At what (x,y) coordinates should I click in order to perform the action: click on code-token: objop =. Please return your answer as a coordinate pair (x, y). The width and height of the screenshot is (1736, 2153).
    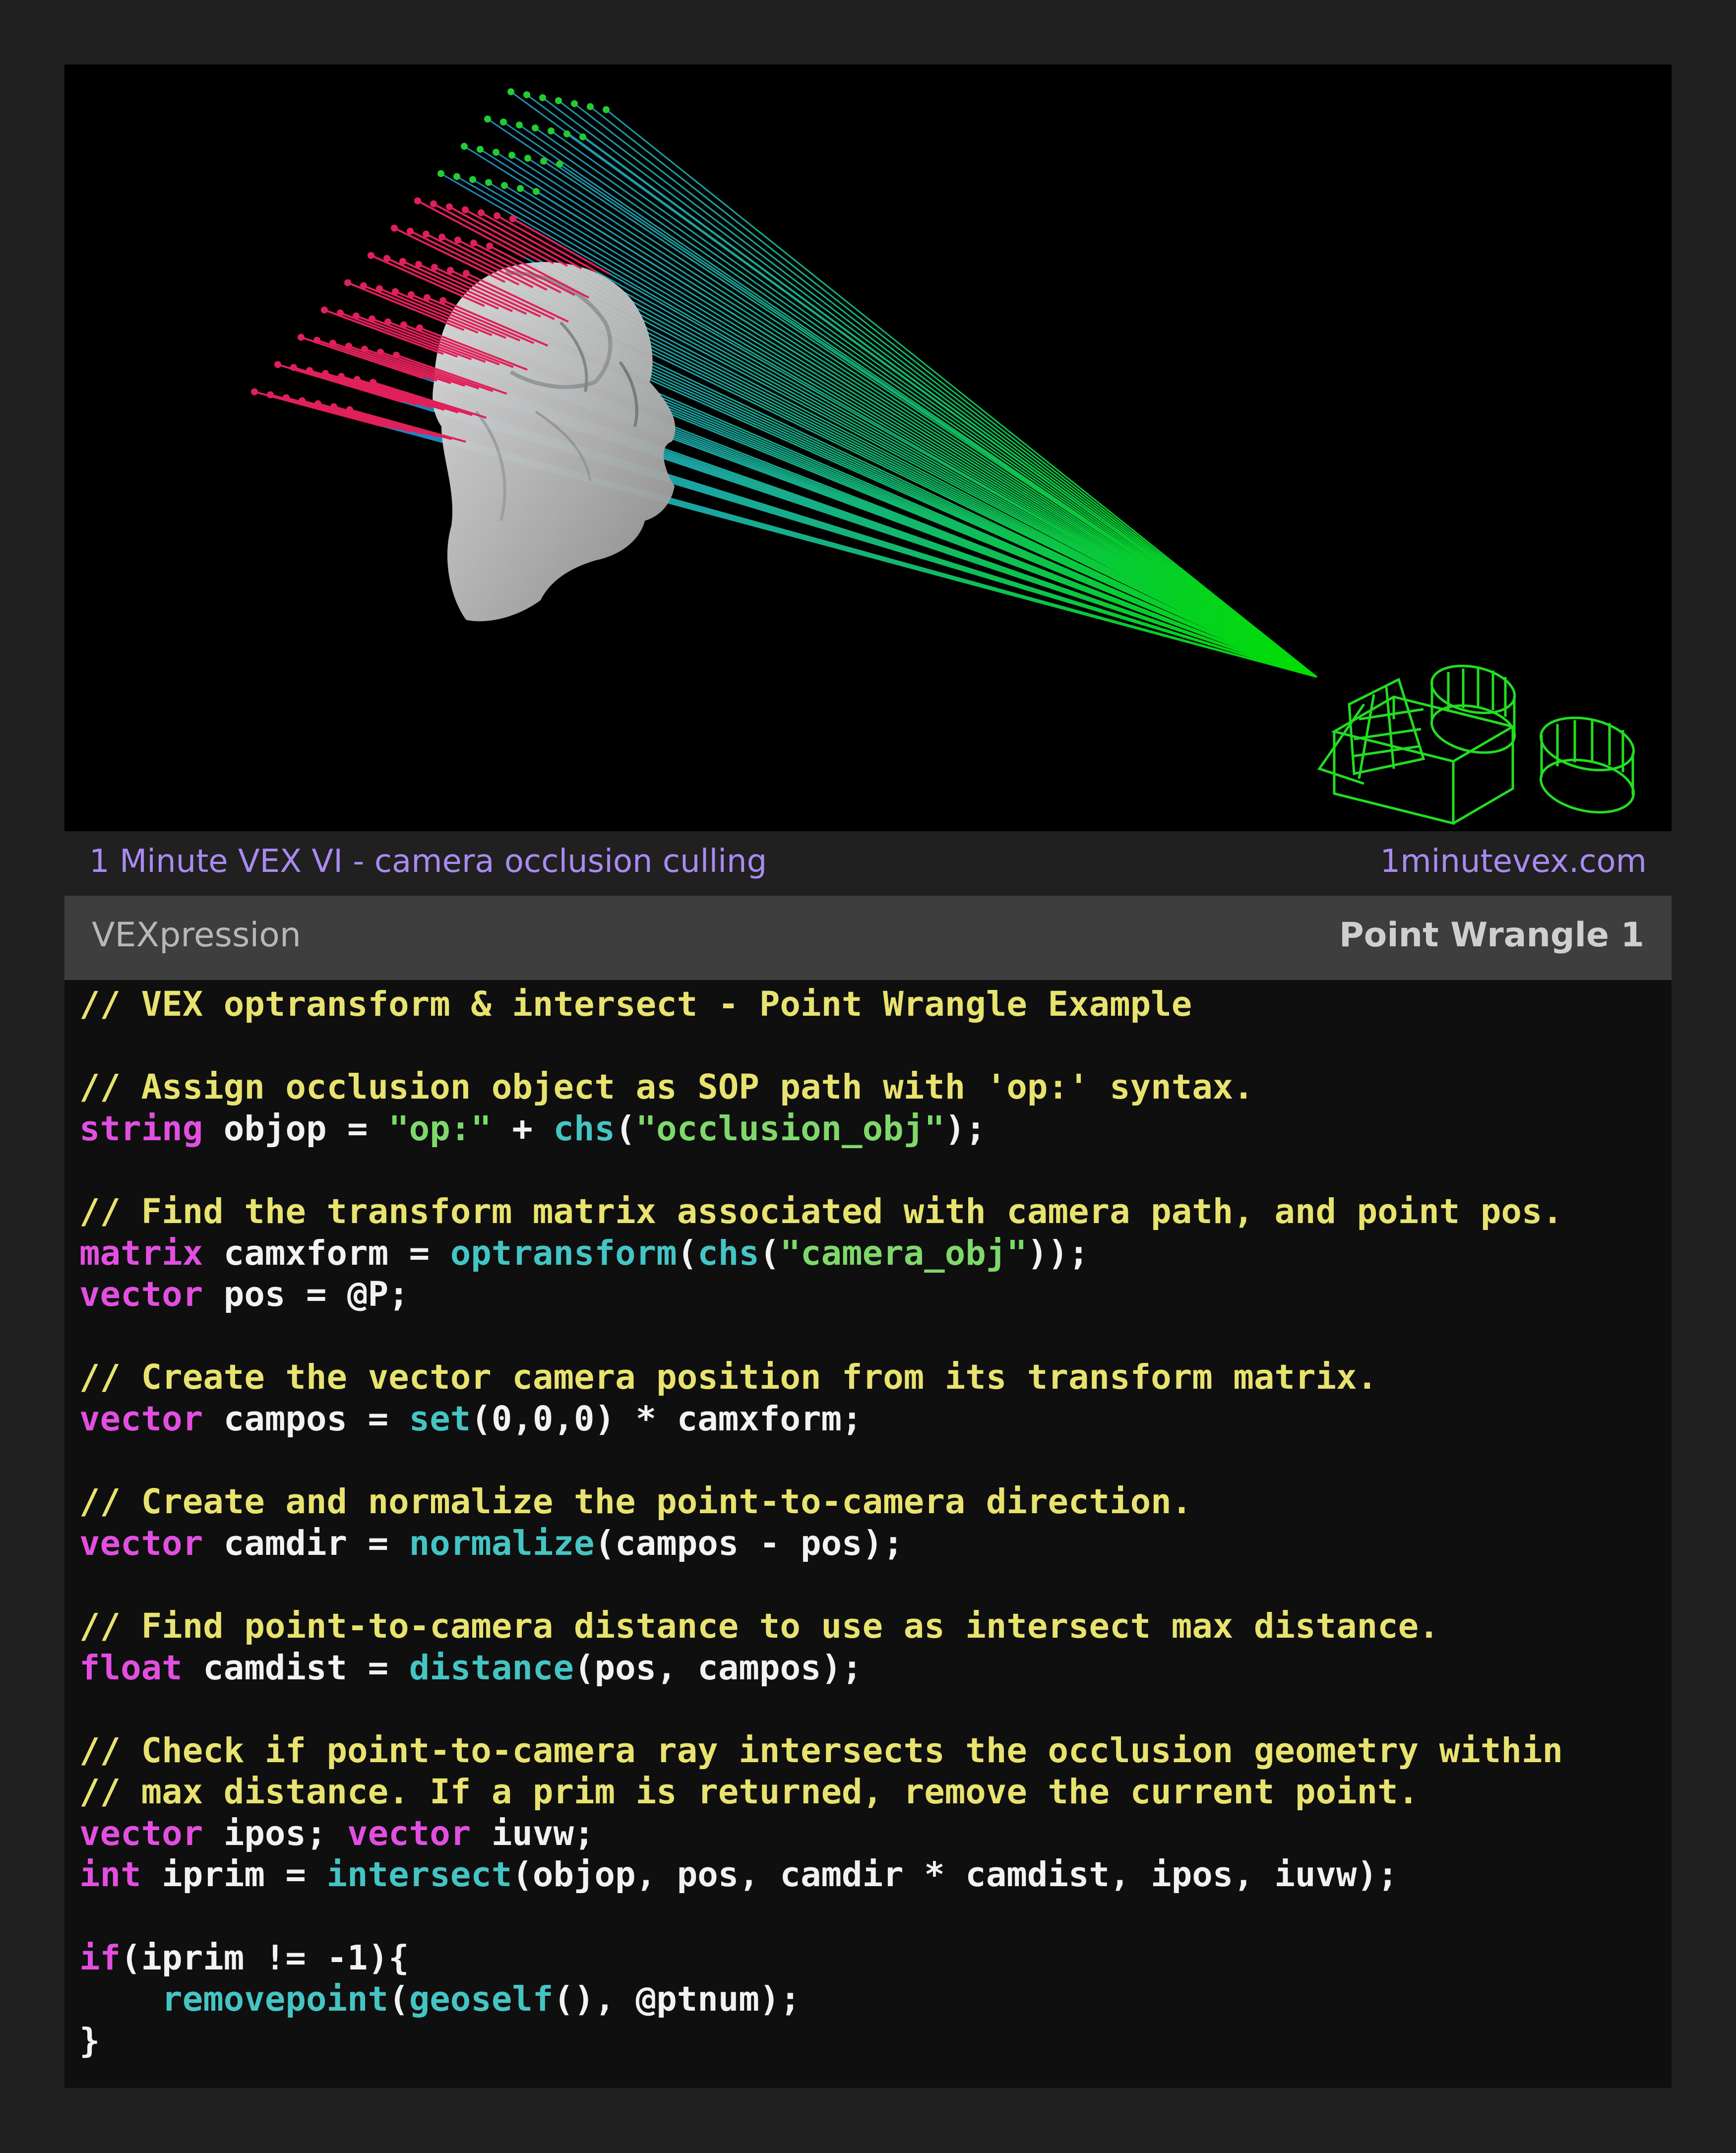
    Looking at the image, I should click on (296, 1128).